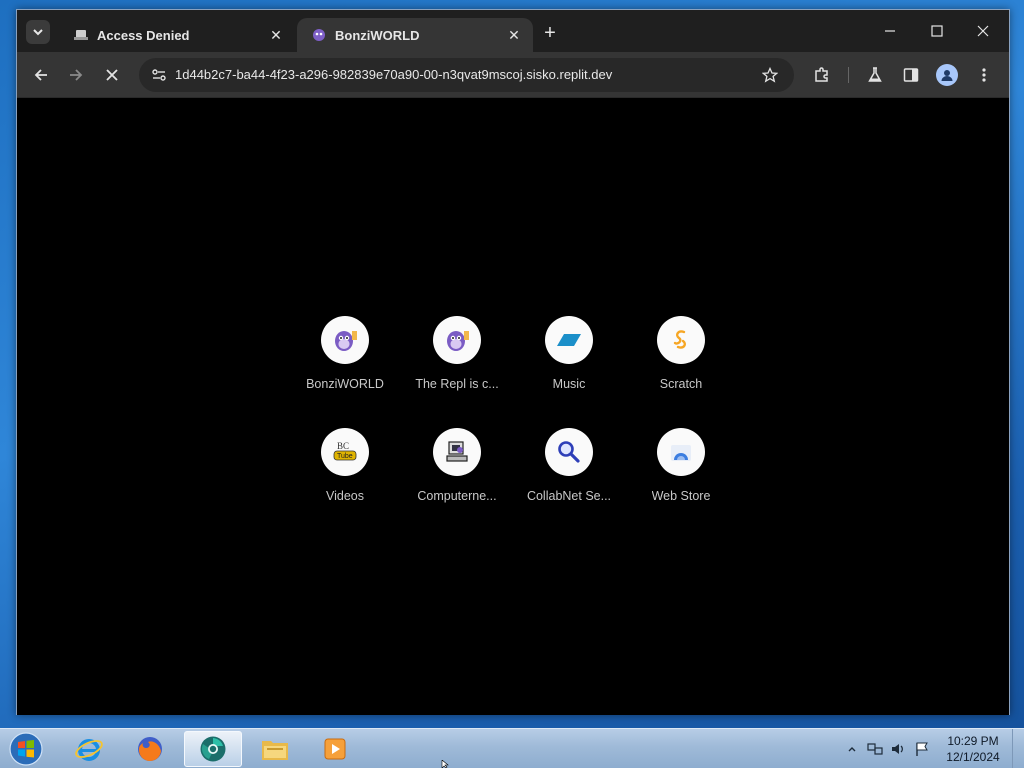  I want to click on plus-icon: +, so click(550, 32).